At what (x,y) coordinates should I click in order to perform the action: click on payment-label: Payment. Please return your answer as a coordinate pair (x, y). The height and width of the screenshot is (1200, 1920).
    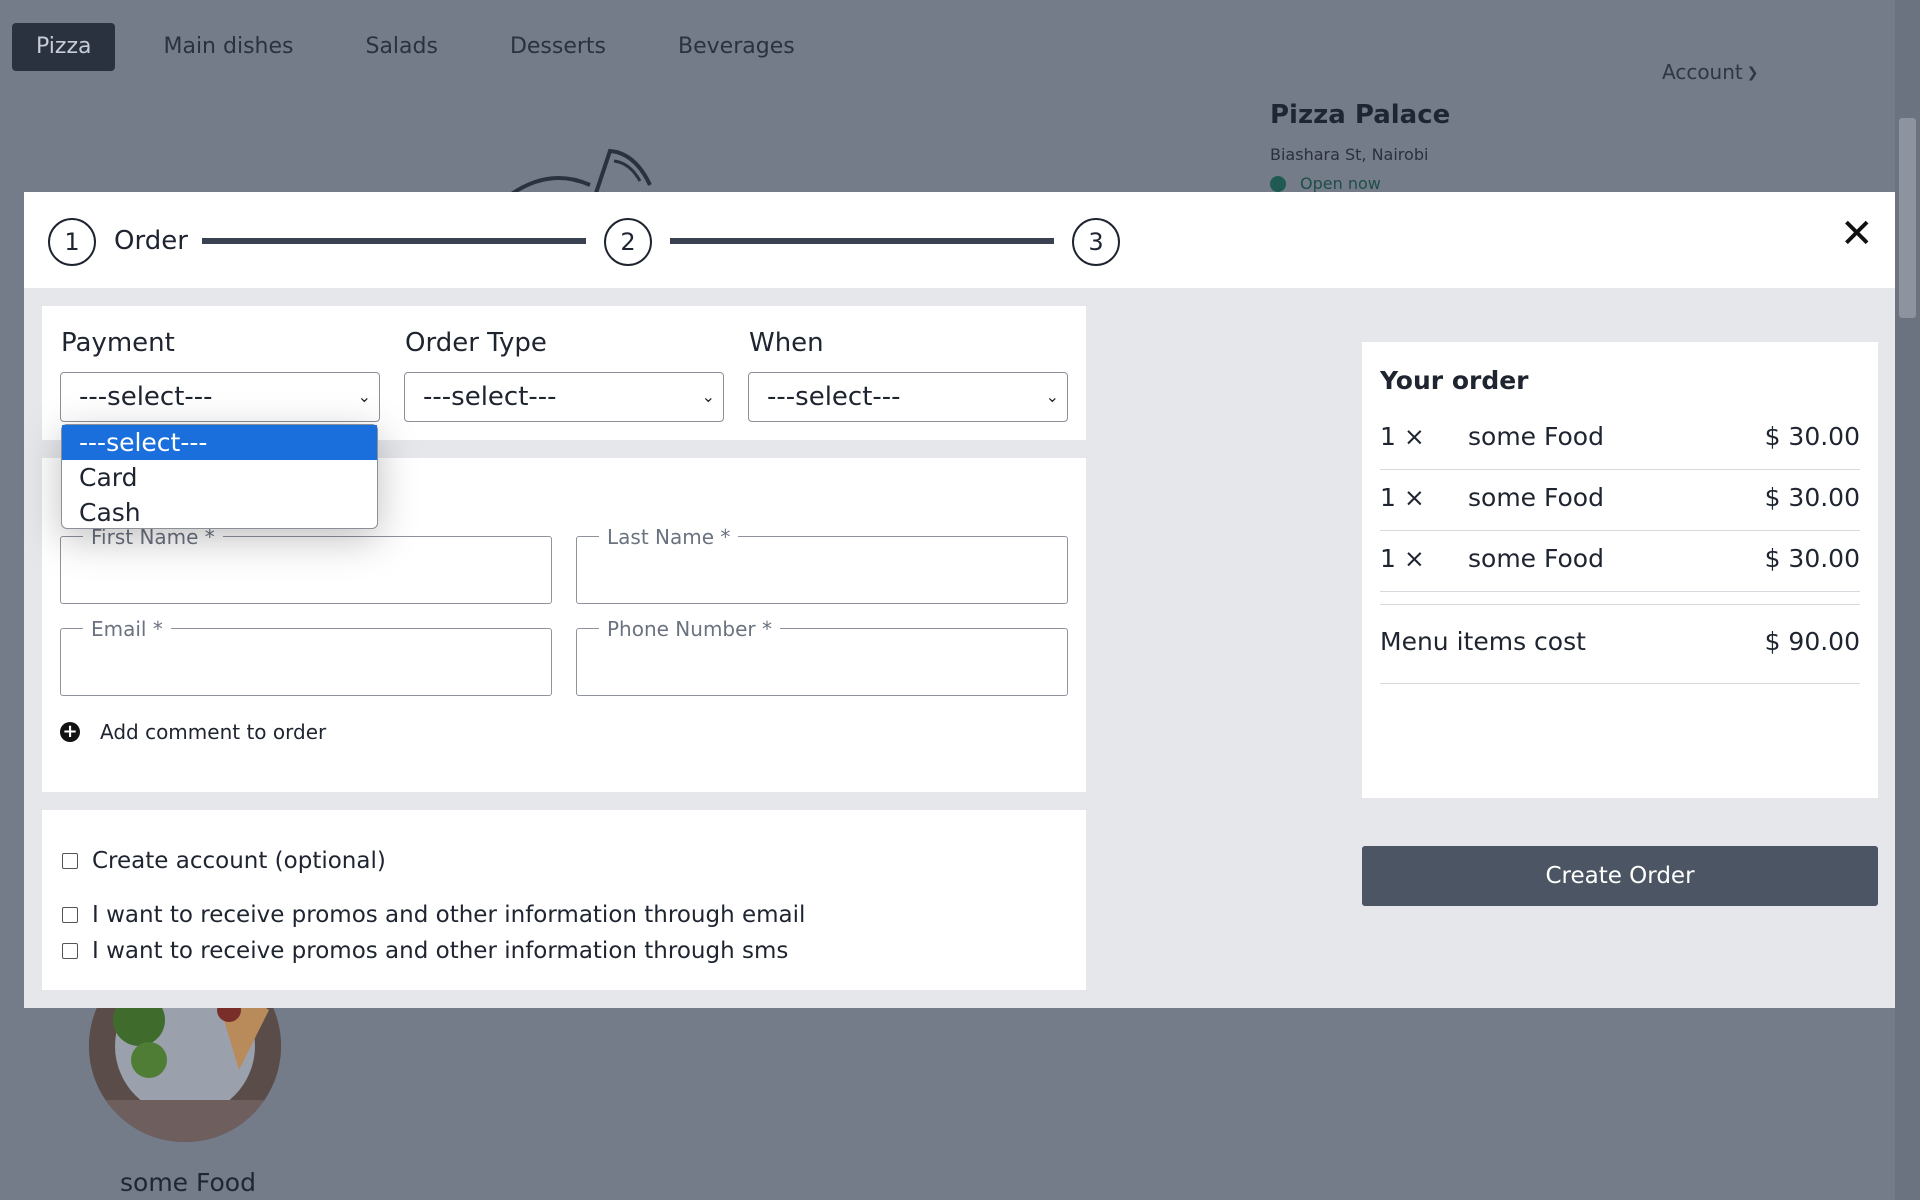
    Looking at the image, I should click on (118, 343).